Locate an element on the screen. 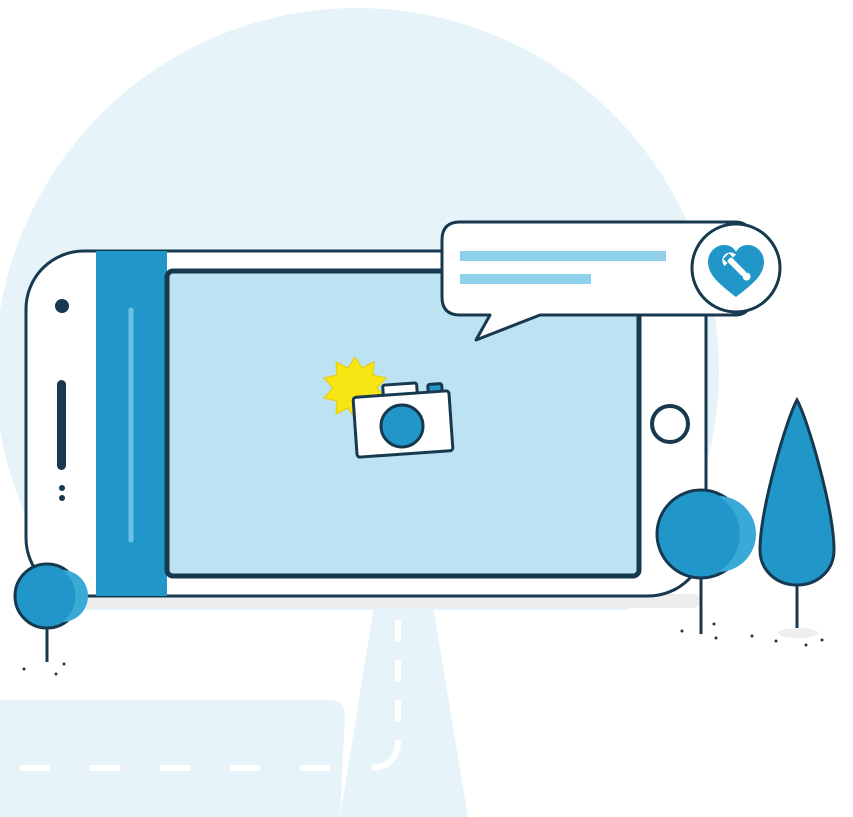  cone-tree-icon is located at coordinates (797, 521).